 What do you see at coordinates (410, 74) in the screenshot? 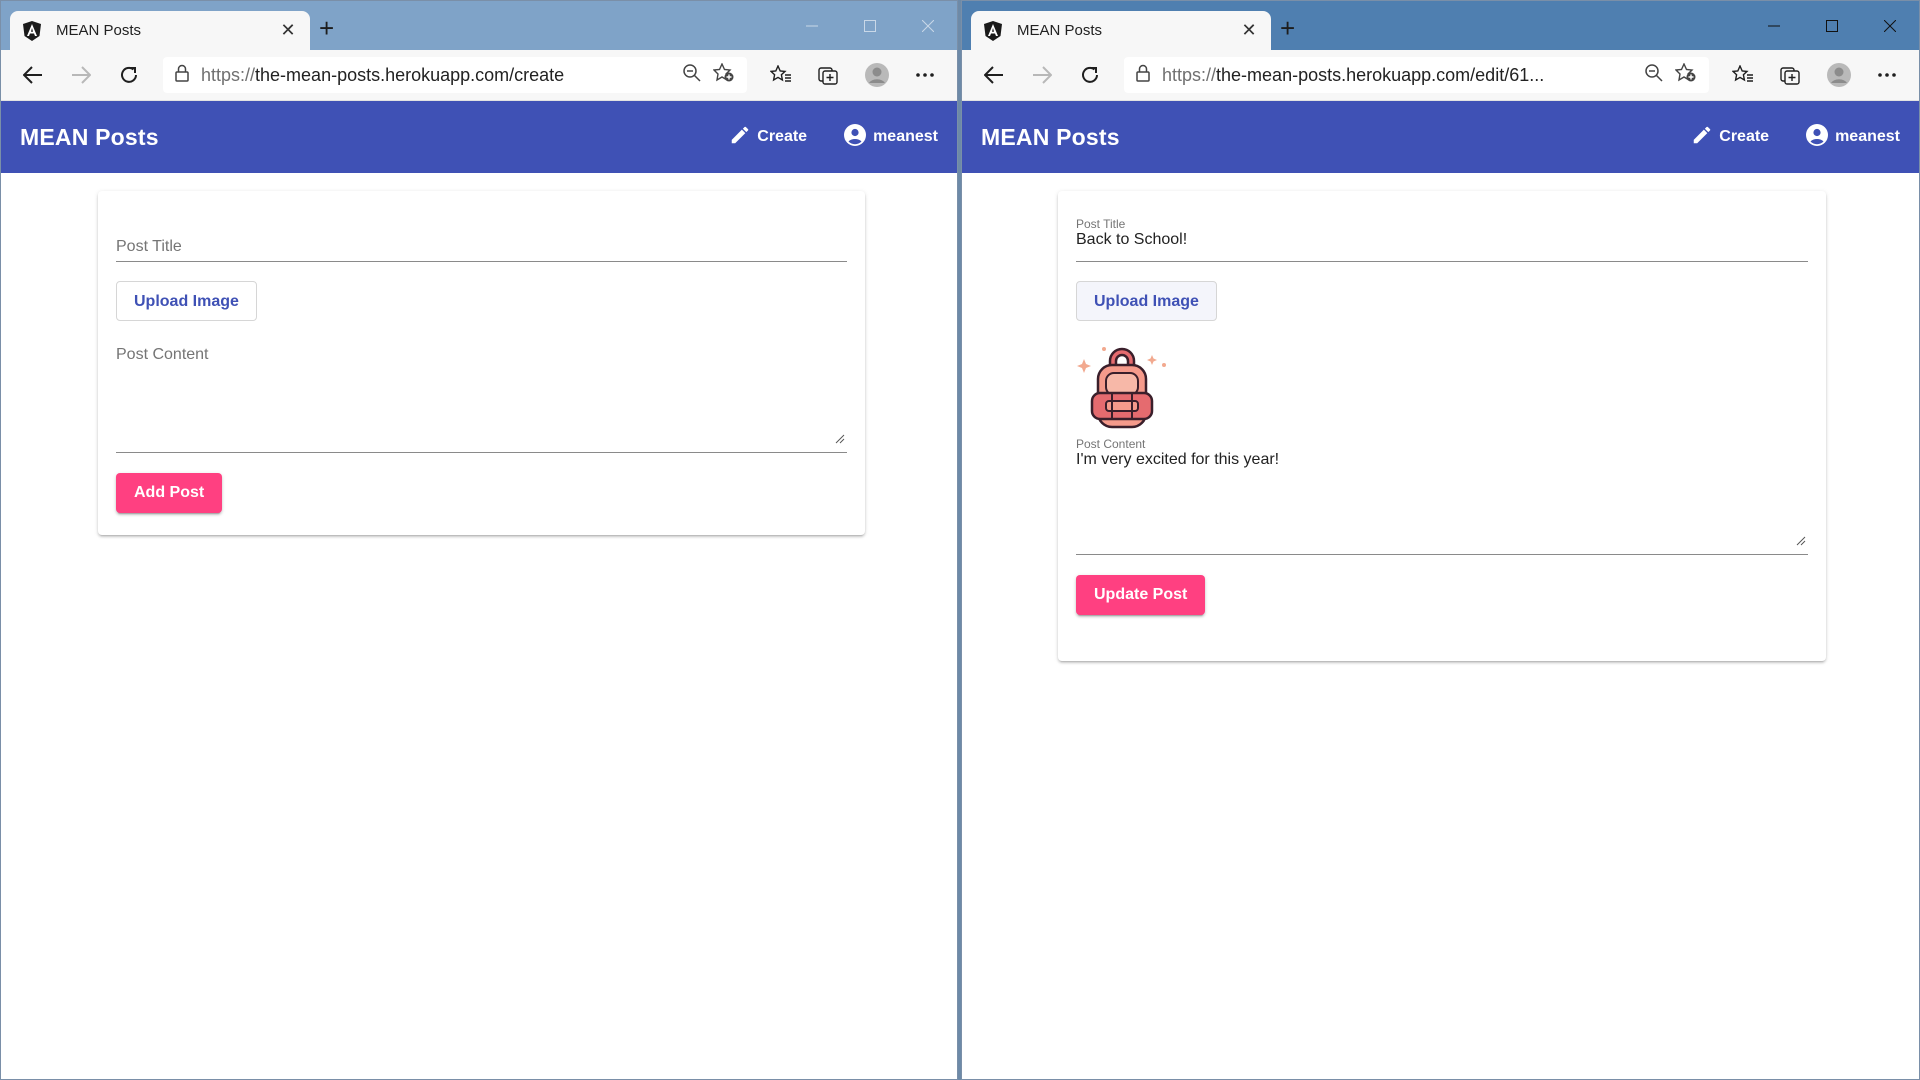
I see `url-host-path: the-mean-posts.herokuapp.com/create` at bounding box center [410, 74].